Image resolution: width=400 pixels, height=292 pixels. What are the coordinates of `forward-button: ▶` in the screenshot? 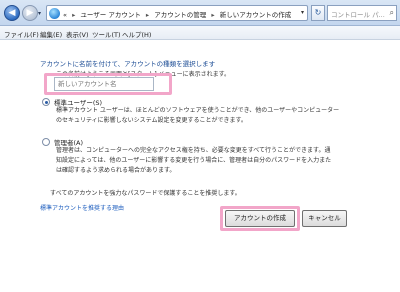 It's located at (30, 13).